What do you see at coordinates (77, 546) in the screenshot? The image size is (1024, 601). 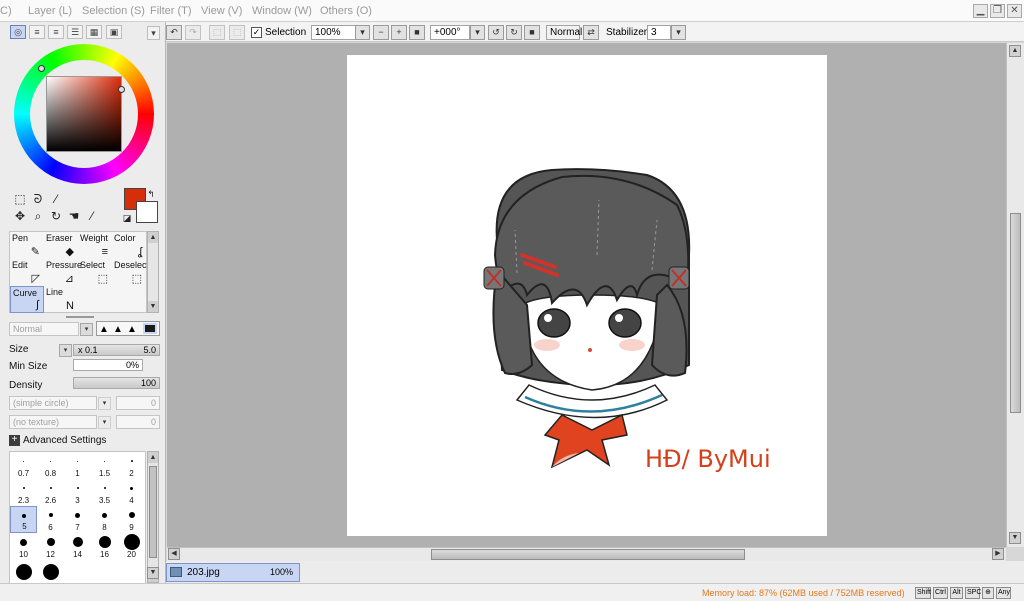 I see `brush-size-preset: 14` at bounding box center [77, 546].